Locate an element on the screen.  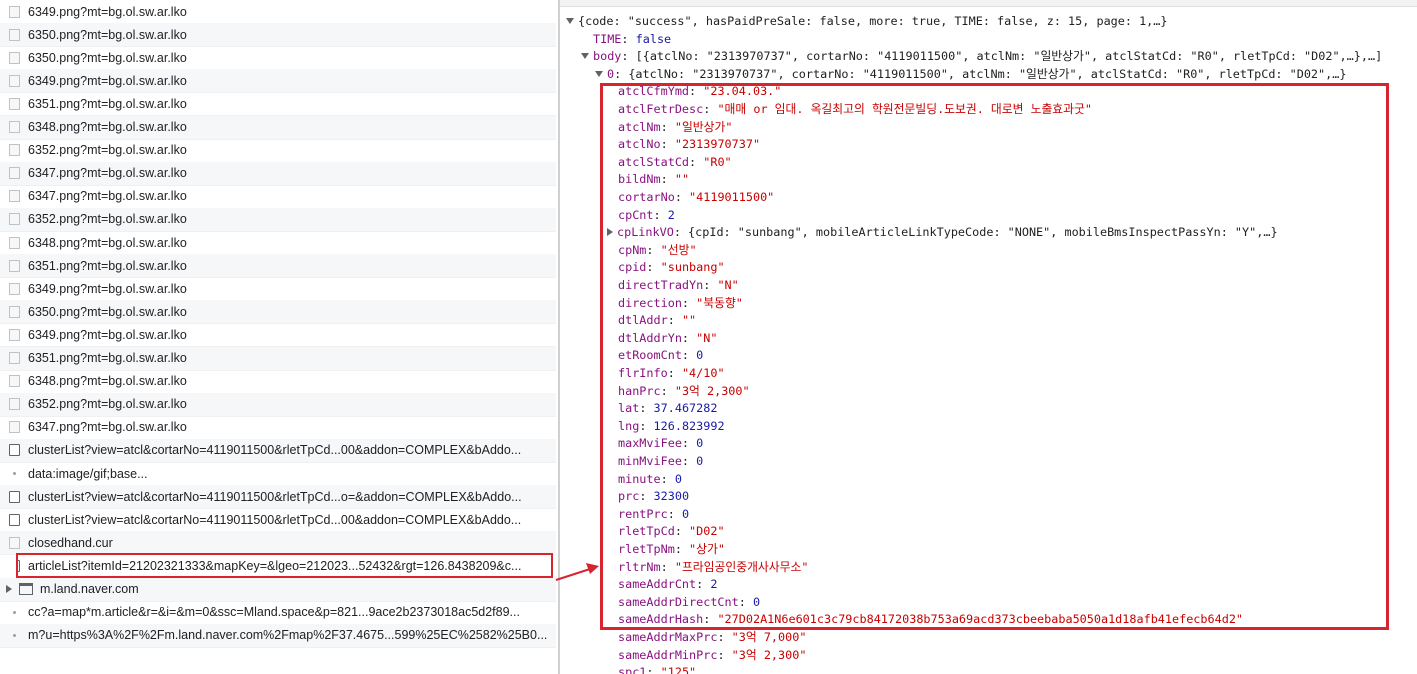
json-field-line: spc1: "125" is located at coordinates (657, 669).